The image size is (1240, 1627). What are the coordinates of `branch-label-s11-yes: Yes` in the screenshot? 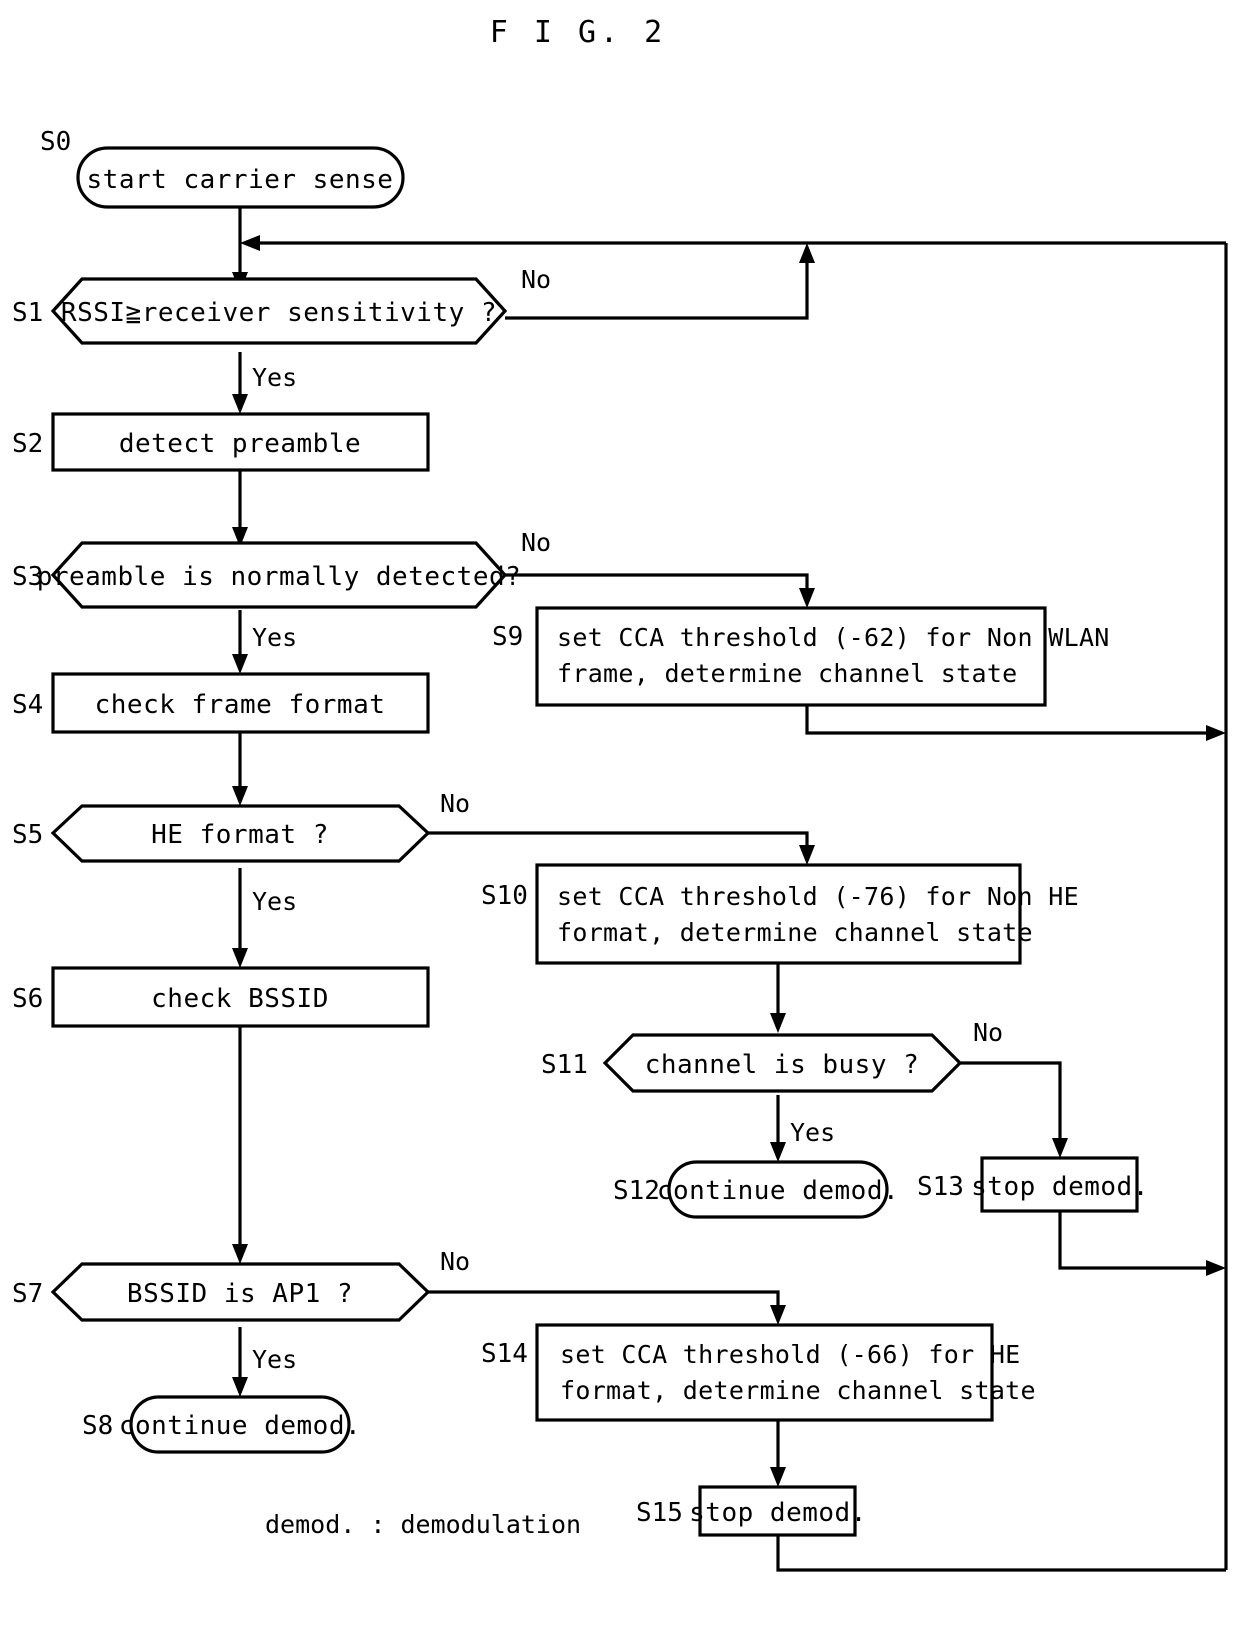 It's located at (812, 1132).